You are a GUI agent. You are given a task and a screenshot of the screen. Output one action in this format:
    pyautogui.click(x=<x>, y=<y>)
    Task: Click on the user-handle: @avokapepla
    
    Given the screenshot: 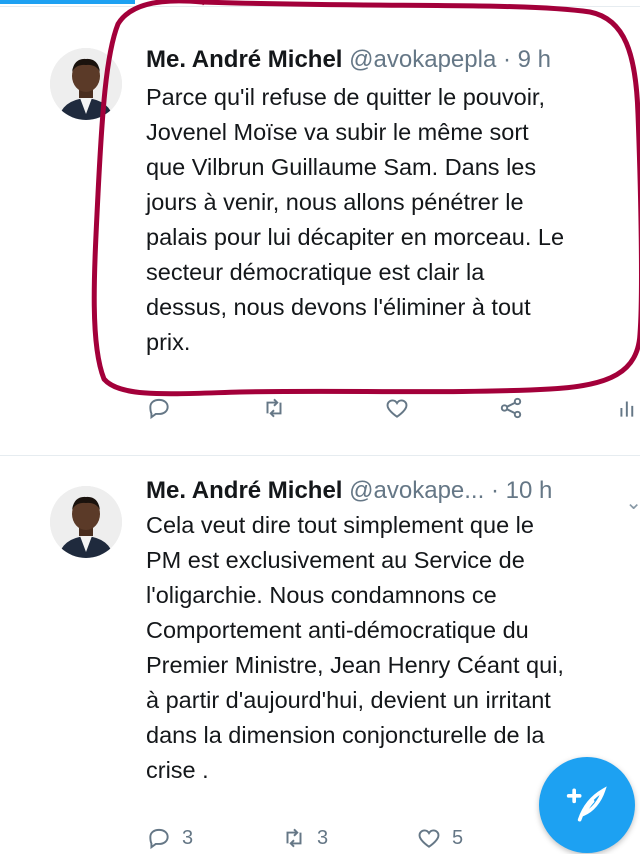 What is the action you would take?
    pyautogui.click(x=422, y=59)
    